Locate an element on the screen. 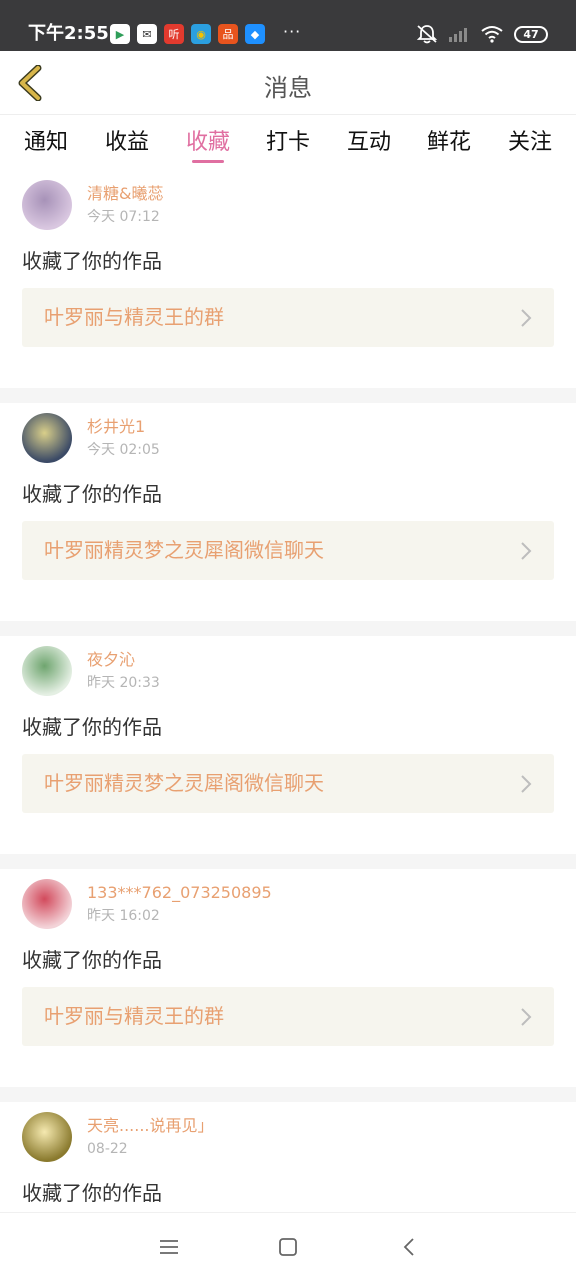 This screenshot has height=1280, width=576. menu-icon is located at coordinates (169, 1247).